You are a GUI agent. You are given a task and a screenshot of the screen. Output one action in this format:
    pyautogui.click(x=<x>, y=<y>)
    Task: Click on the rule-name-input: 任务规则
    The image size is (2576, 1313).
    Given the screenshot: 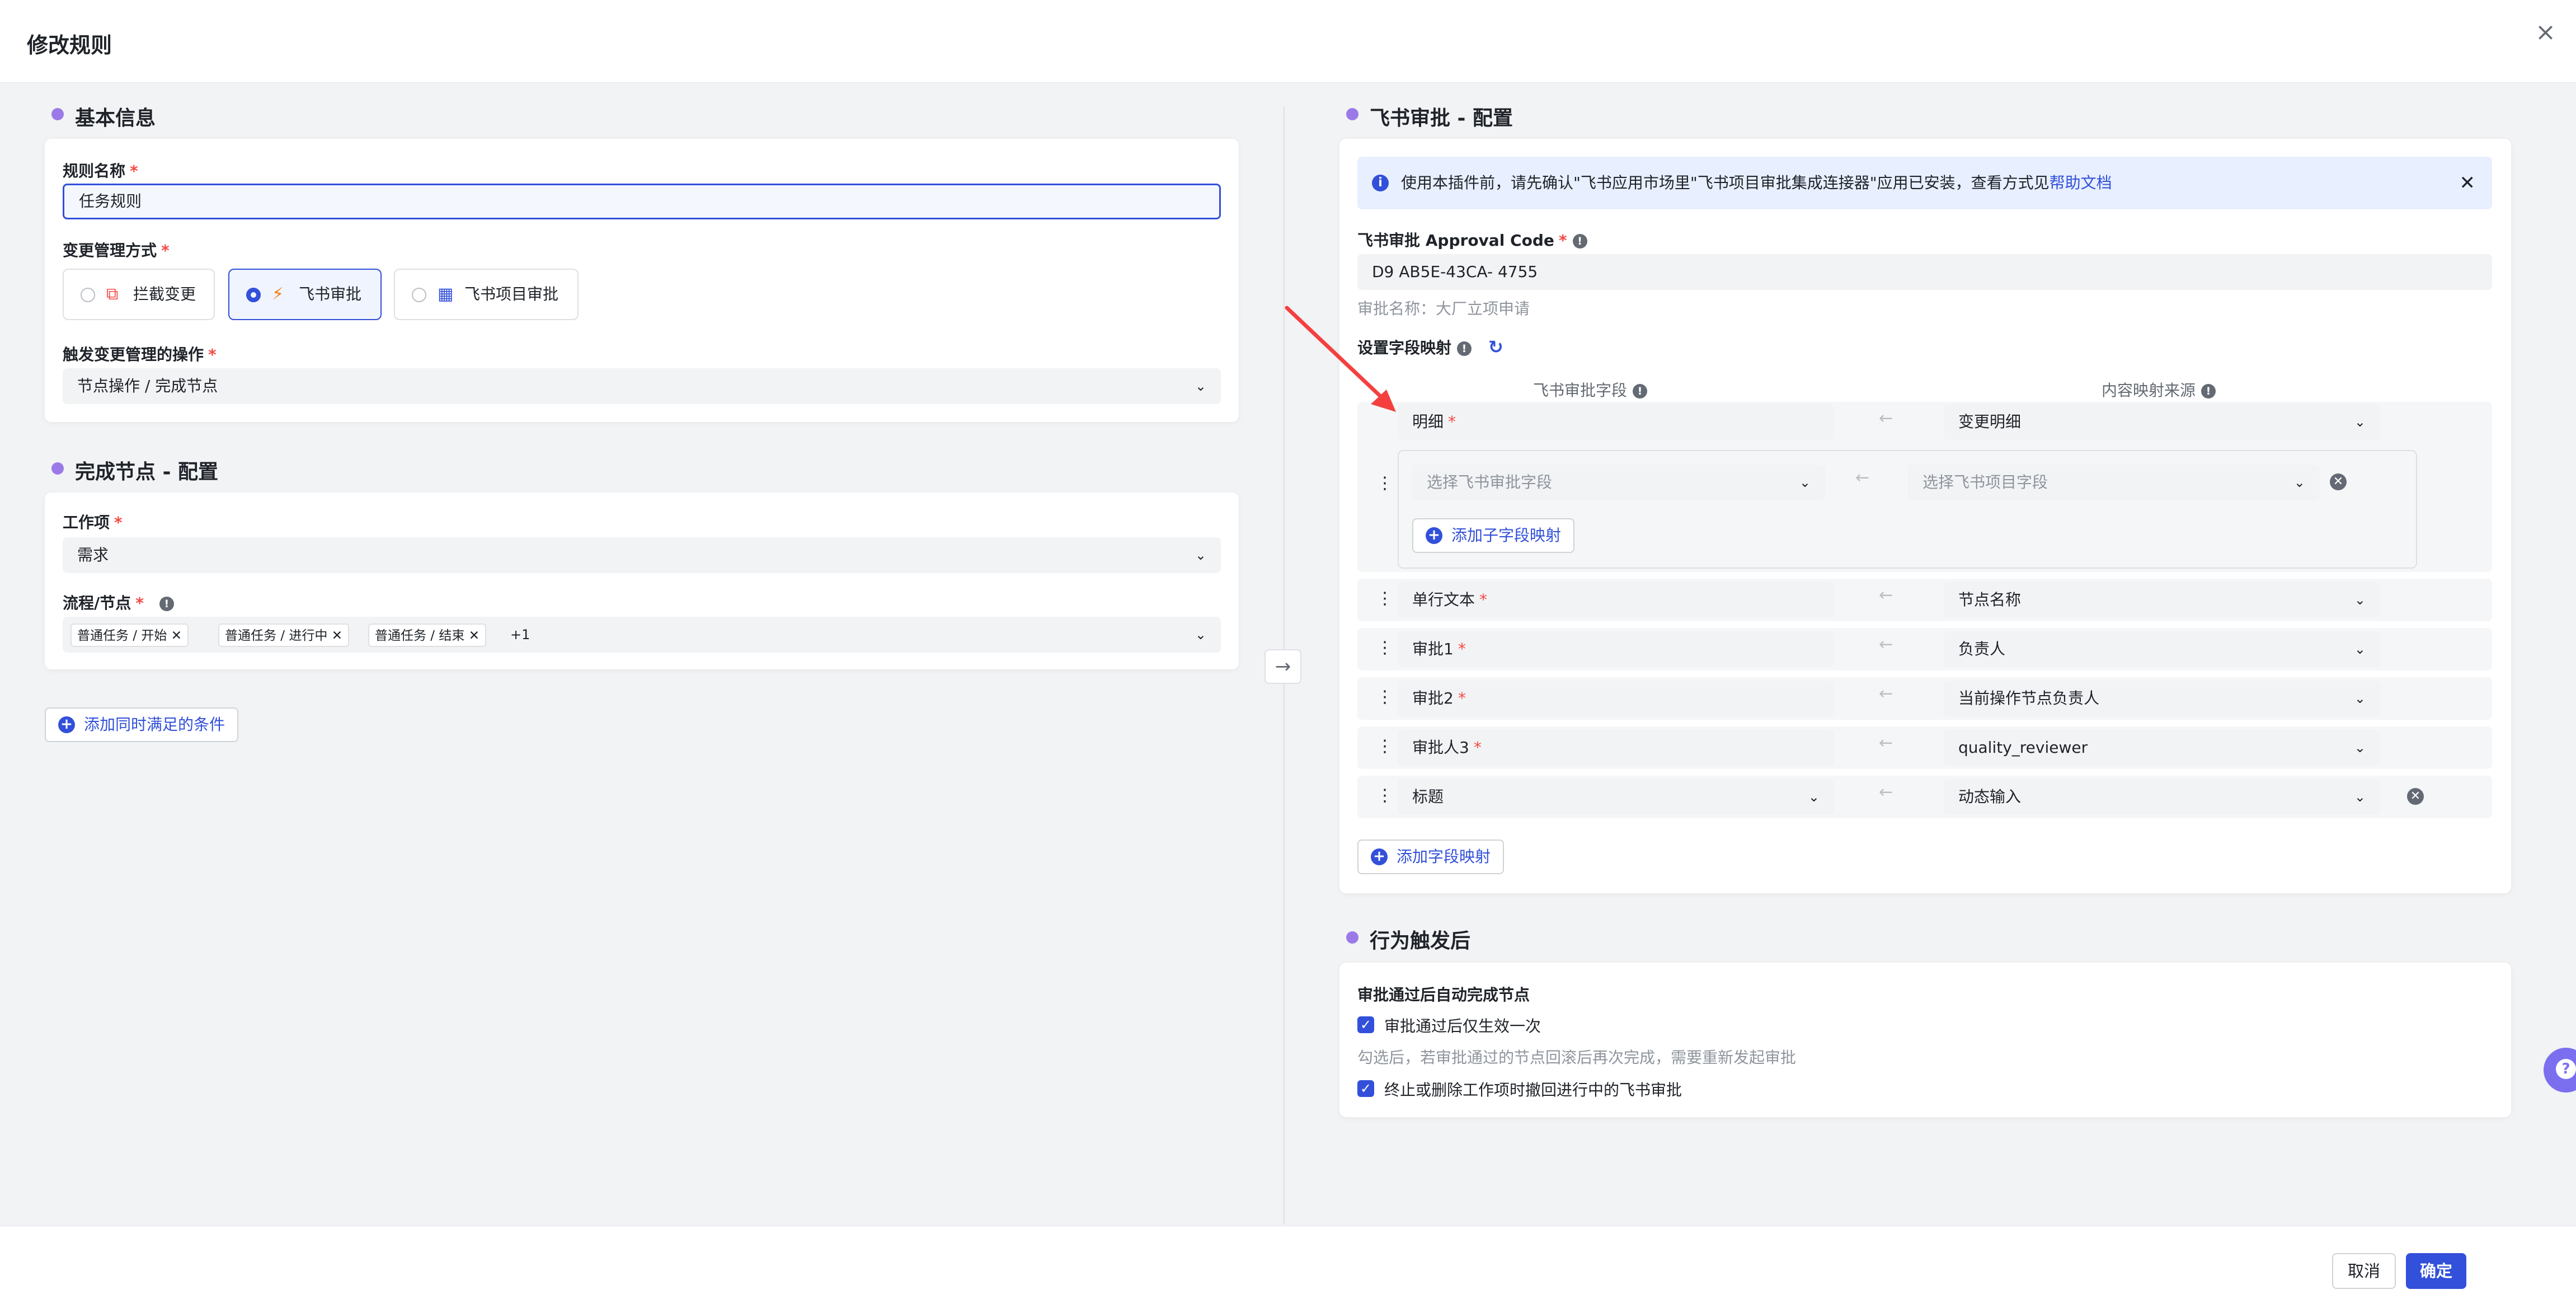 What is the action you would take?
    pyautogui.click(x=642, y=201)
    